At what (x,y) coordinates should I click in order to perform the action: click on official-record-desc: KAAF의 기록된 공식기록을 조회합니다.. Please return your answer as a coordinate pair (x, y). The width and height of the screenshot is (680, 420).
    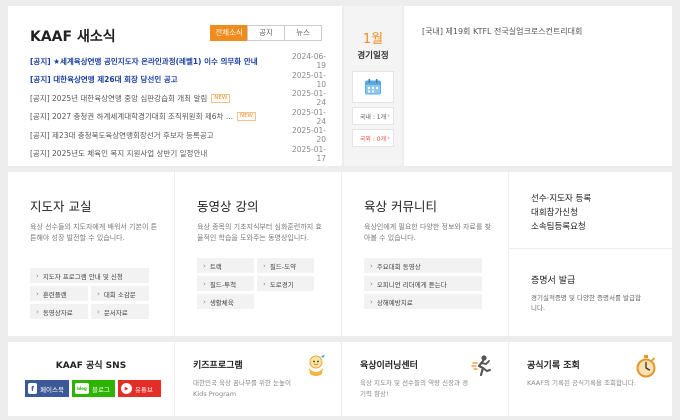
    Looking at the image, I should click on (581, 383).